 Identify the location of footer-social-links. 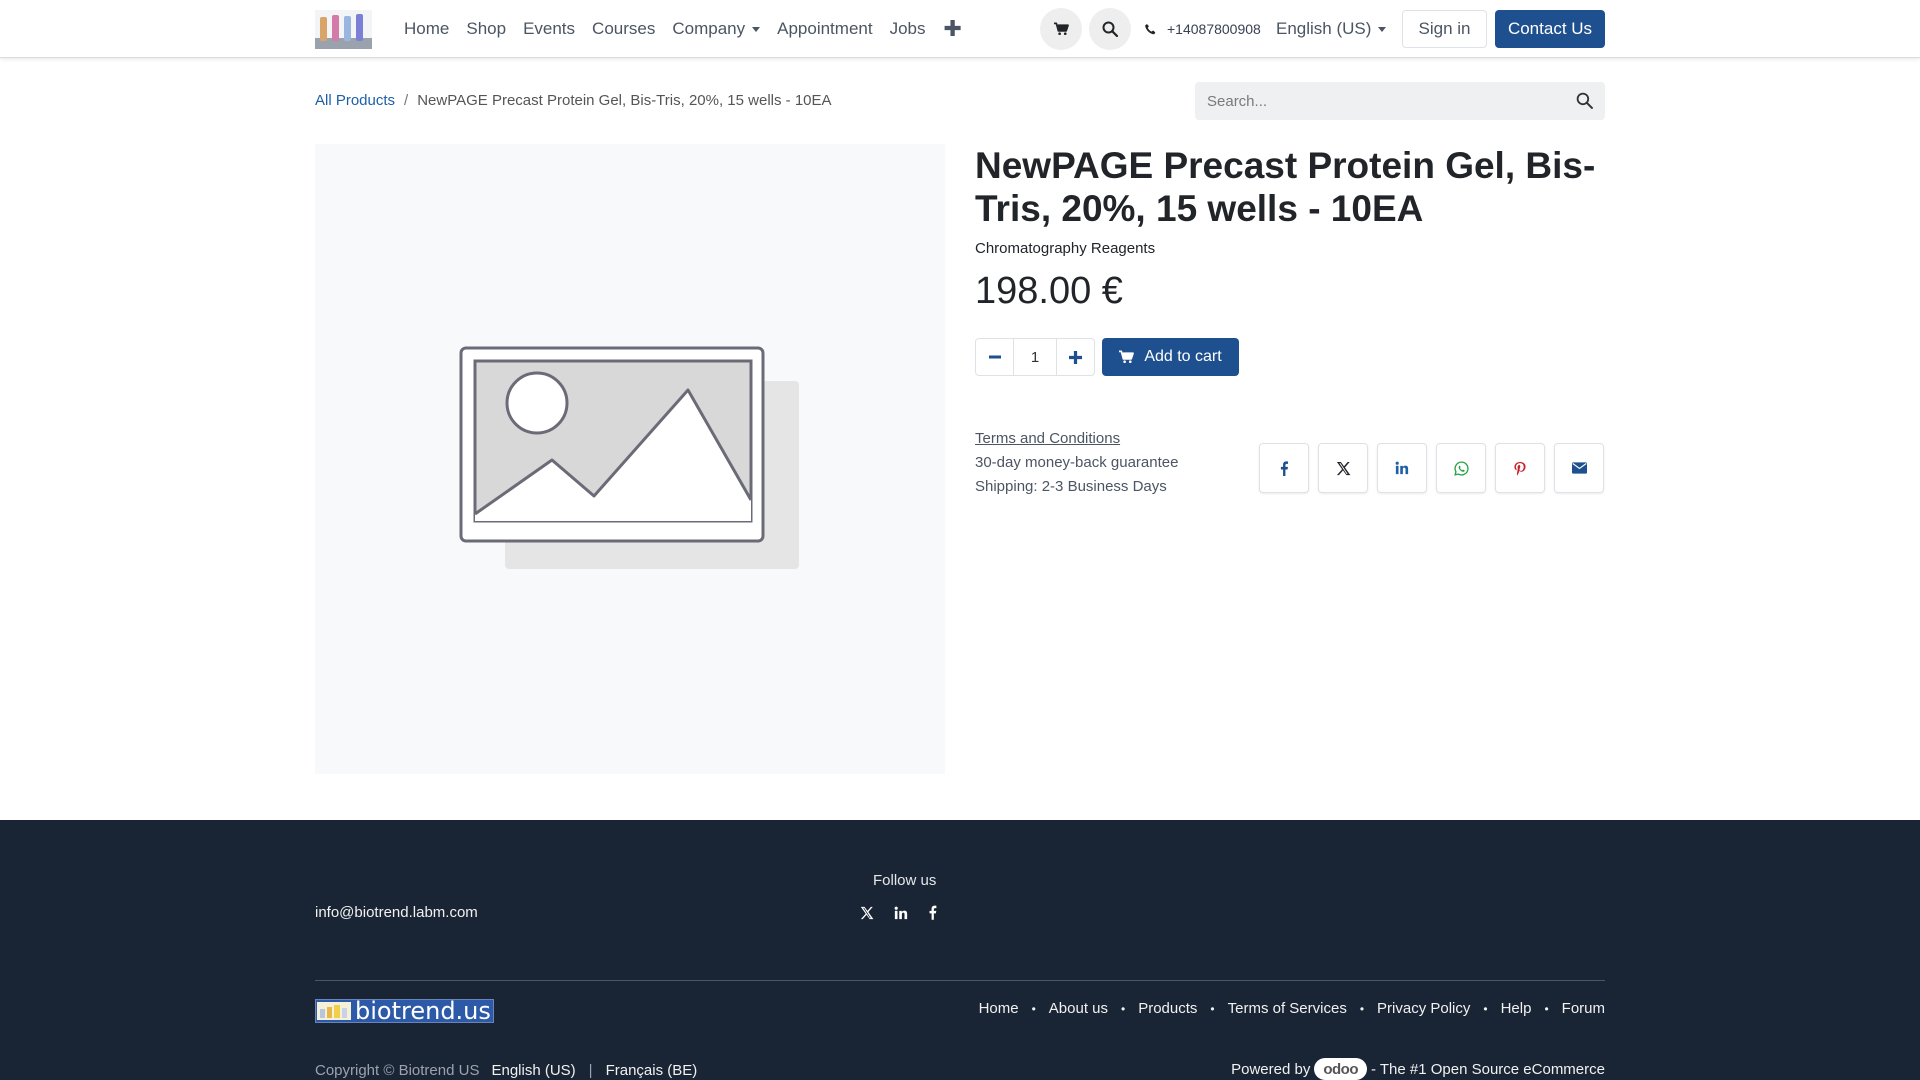
(908, 912).